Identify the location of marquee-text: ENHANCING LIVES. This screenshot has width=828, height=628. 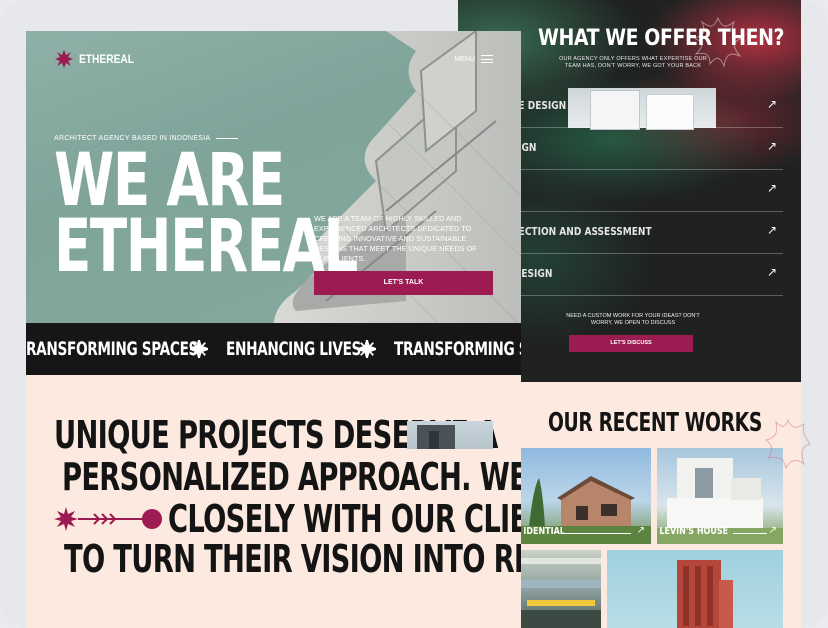
(294, 349).